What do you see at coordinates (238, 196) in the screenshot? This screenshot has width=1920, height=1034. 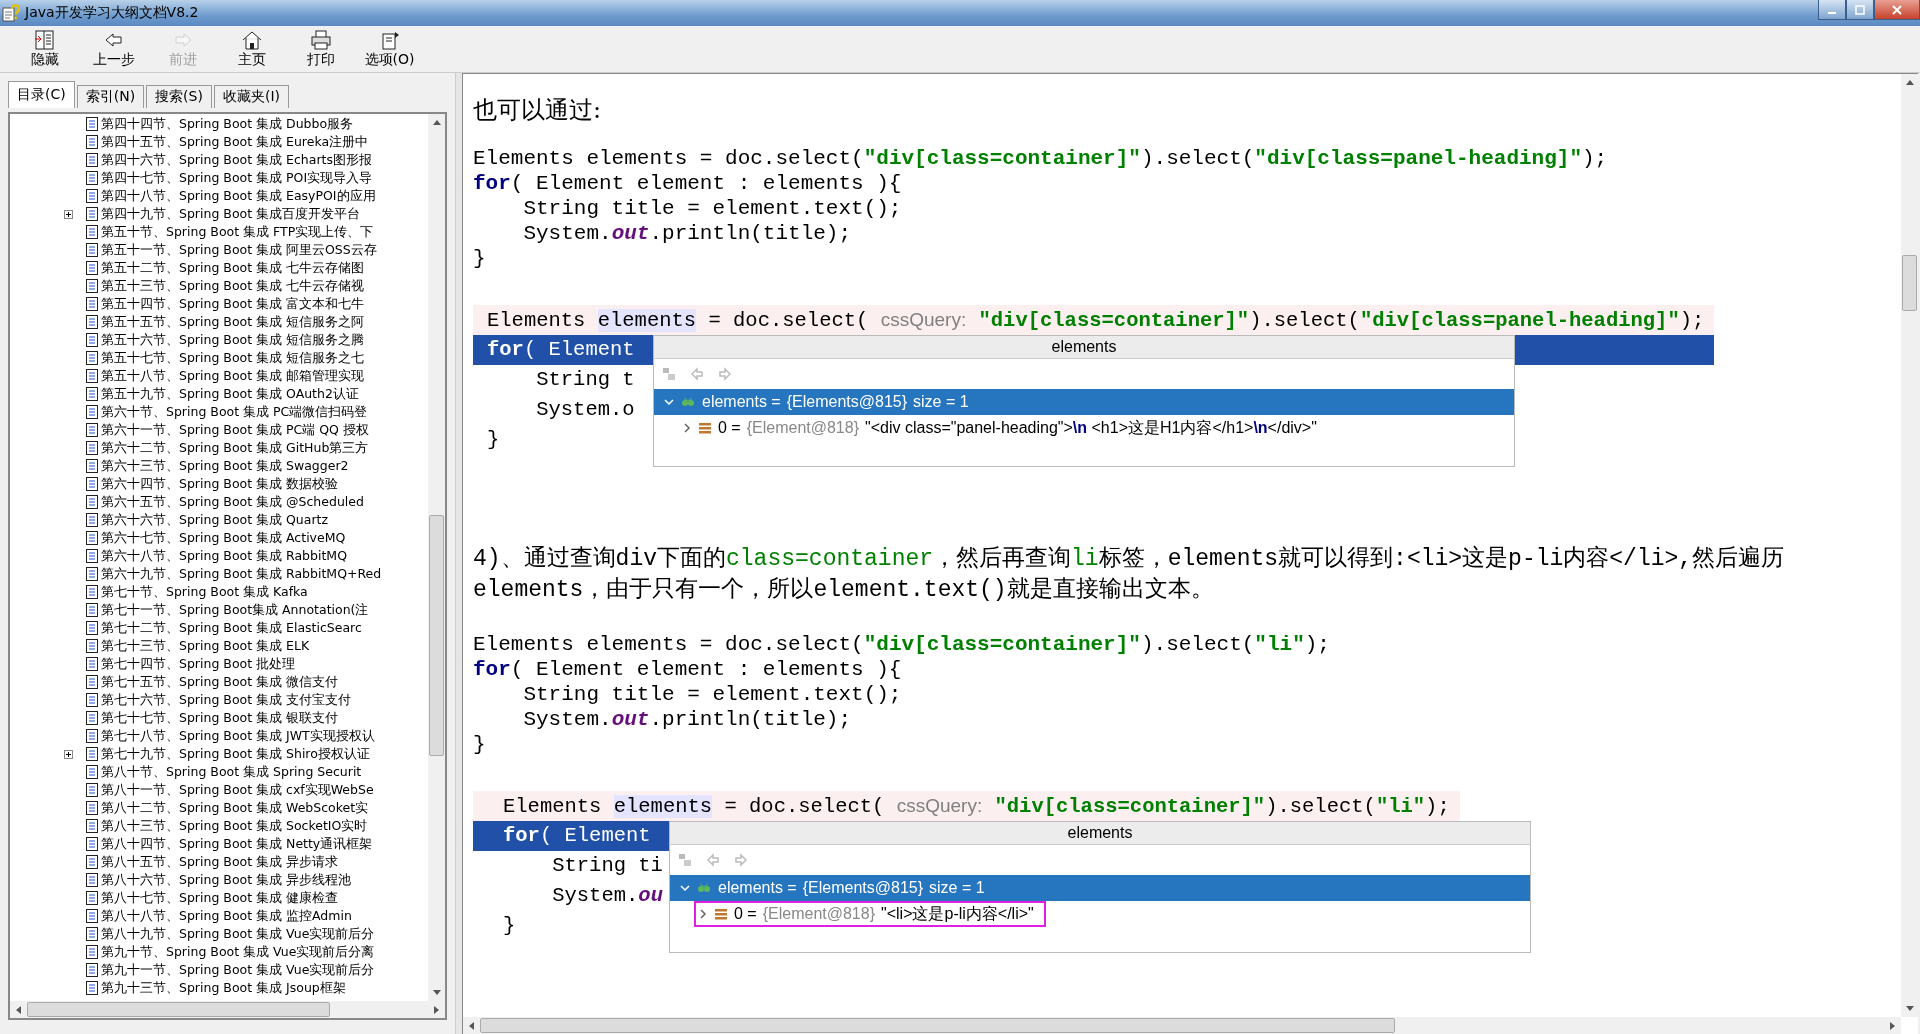 I see `tree-item: 第四十八节、Spring Boot 集成 EasyPOI的应用` at bounding box center [238, 196].